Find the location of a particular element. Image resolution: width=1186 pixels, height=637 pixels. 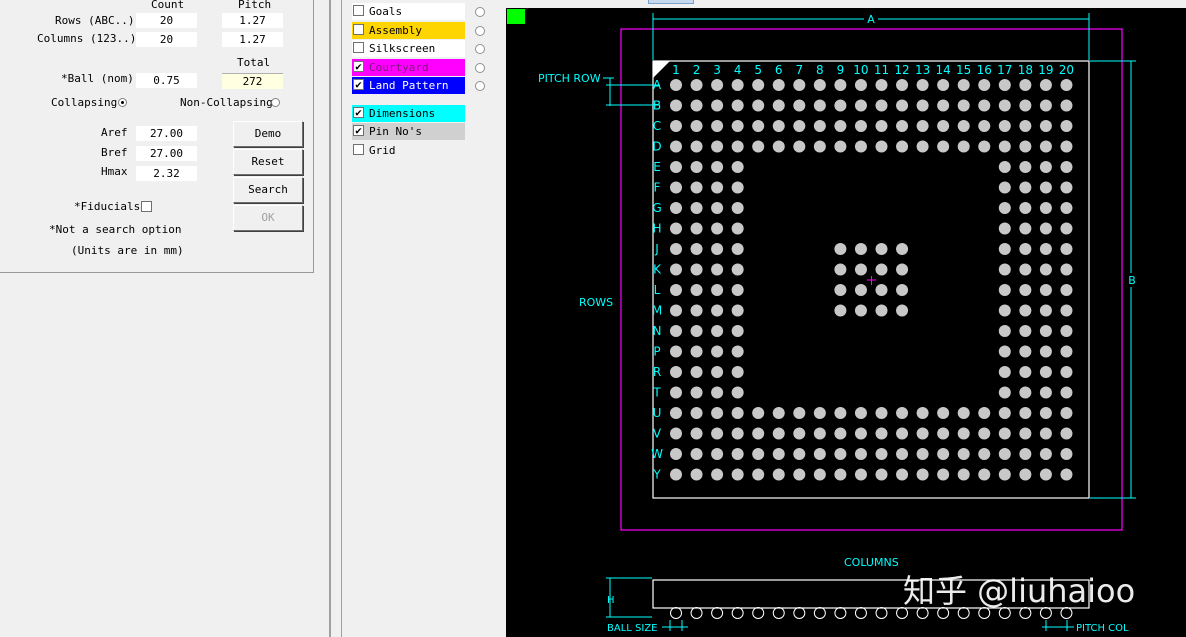

layer-row-silkscreen: Silkscreen is located at coordinates (408, 48).